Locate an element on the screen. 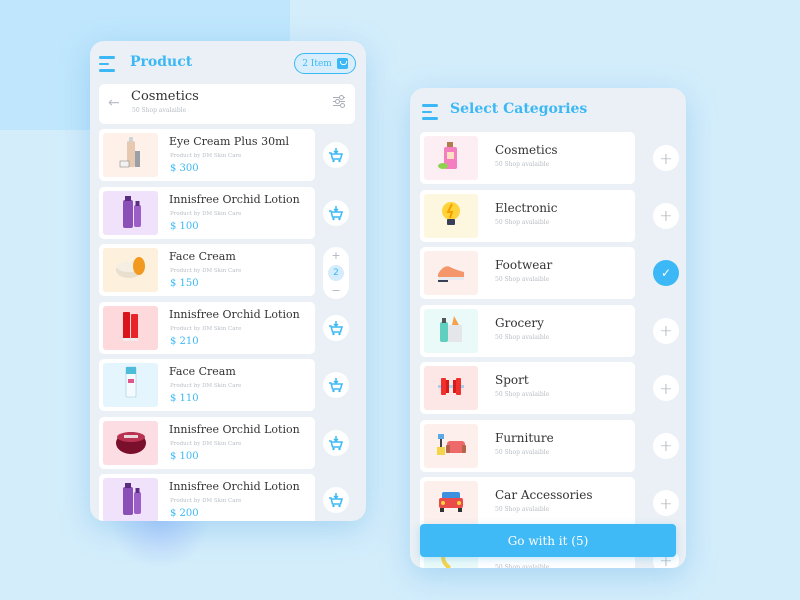 Image resolution: width=800 pixels, height=600 pixels. category-row: Grocery 50 Shop avalaible + is located at coordinates (550, 333).